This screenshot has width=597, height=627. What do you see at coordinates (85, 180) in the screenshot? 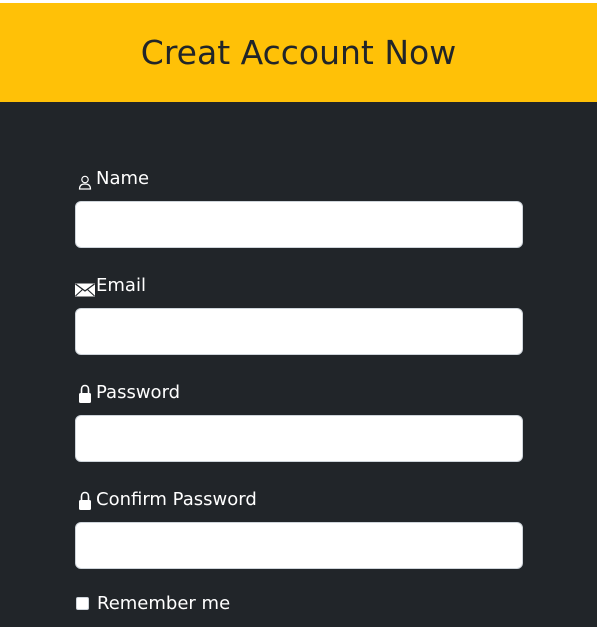
I see `person-icon` at bounding box center [85, 180].